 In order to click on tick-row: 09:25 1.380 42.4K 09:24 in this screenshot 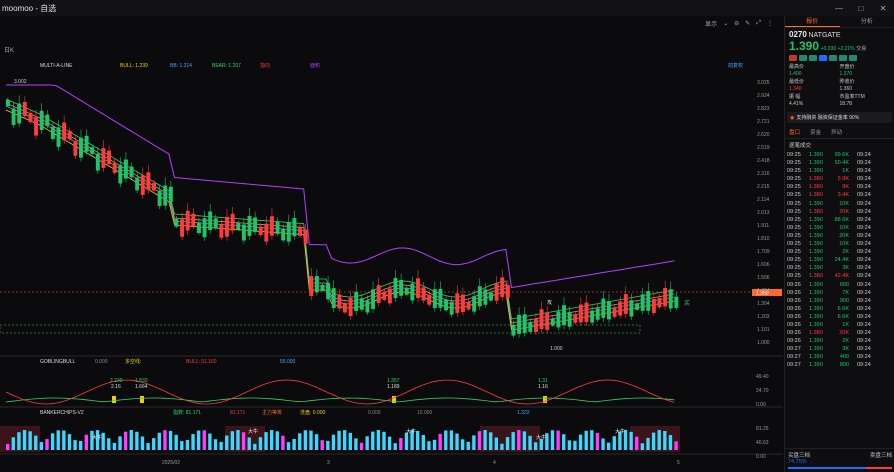, I will do `click(839, 276)`.